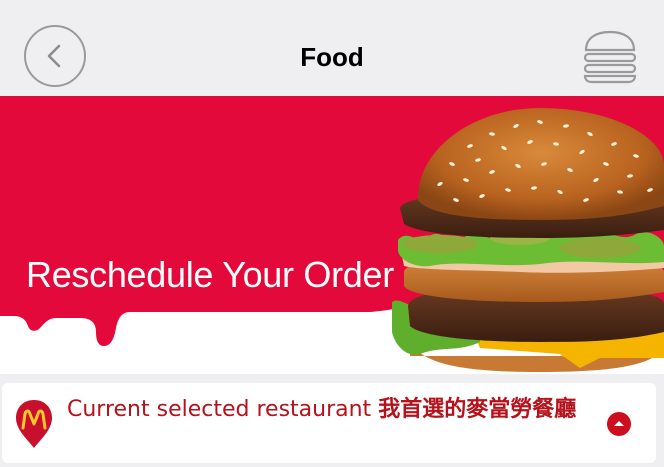  What do you see at coordinates (332, 57) in the screenshot?
I see `page-title: Food` at bounding box center [332, 57].